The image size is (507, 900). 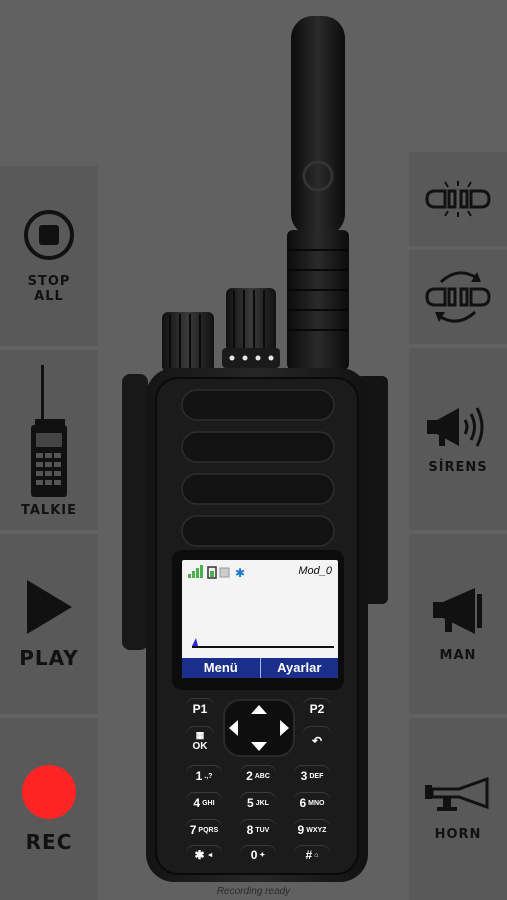 I want to click on p1-key: P1, so click(x=200, y=709).